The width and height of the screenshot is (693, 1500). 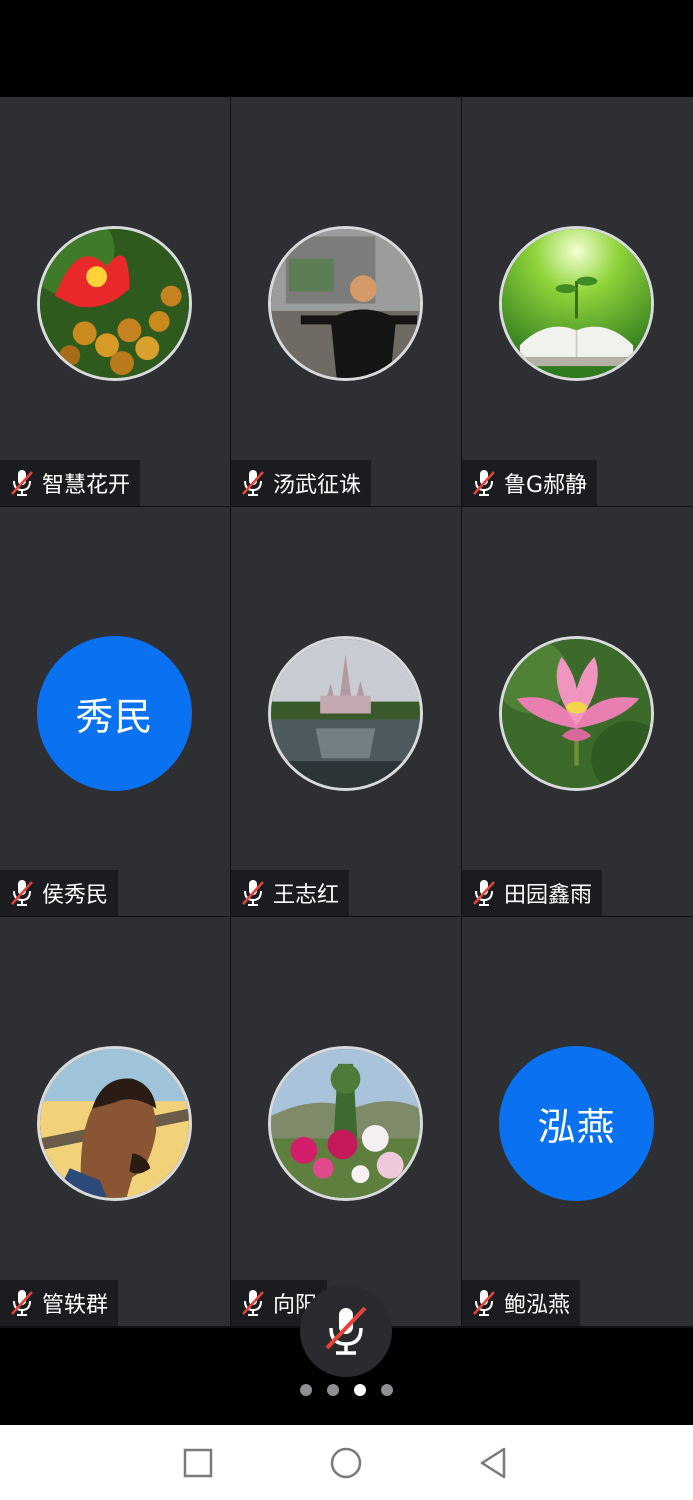 I want to click on participant-name: 鲍泓燕, so click(x=537, y=1305).